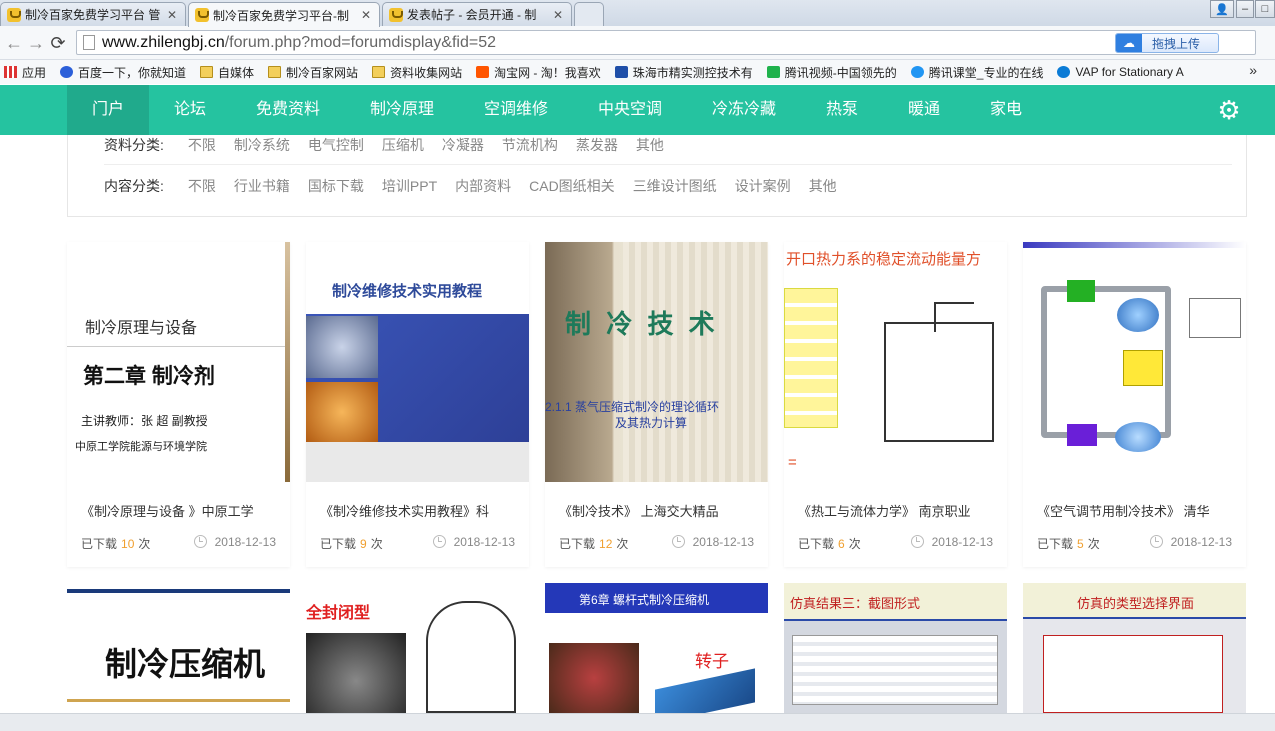 The height and width of the screenshot is (731, 1275). What do you see at coordinates (262, 186) in the screenshot?
I see `filter-option: 行业书籍` at bounding box center [262, 186].